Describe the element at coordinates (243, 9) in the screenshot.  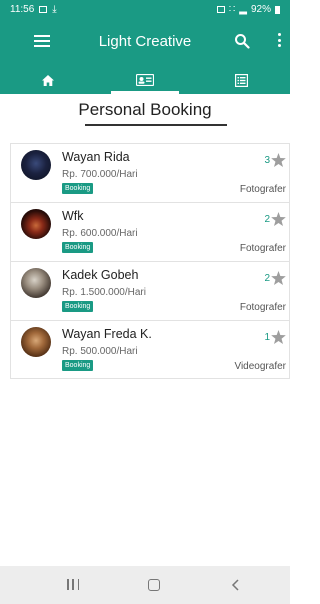
I see `signal-icon: ▂` at that location.